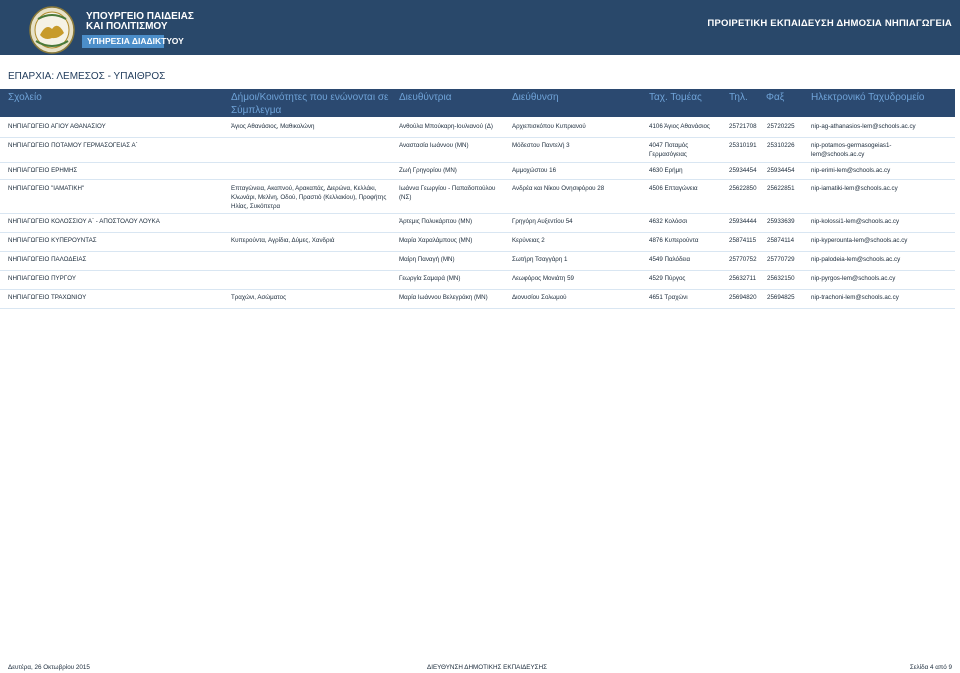 This screenshot has height=673, width=960. Describe the element at coordinates (528, 240) in the screenshot. I see `address: Κερύνειας 2` at that location.